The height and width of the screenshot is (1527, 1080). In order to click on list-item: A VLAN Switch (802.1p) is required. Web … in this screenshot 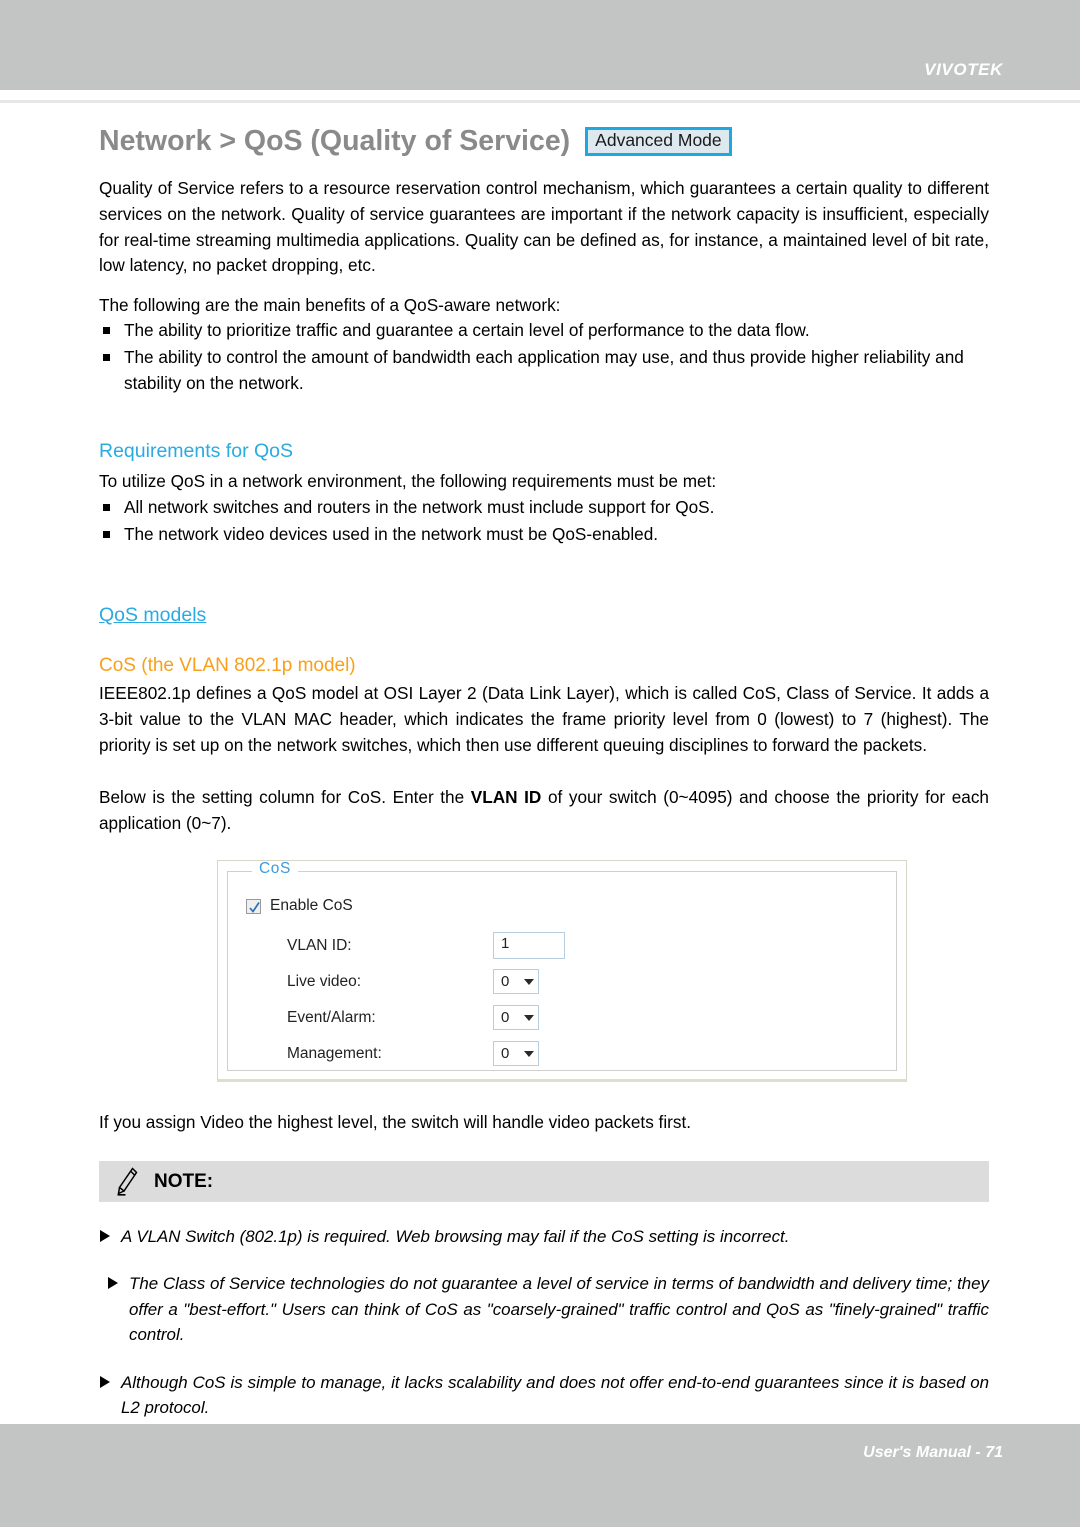, I will do `click(544, 1236)`.